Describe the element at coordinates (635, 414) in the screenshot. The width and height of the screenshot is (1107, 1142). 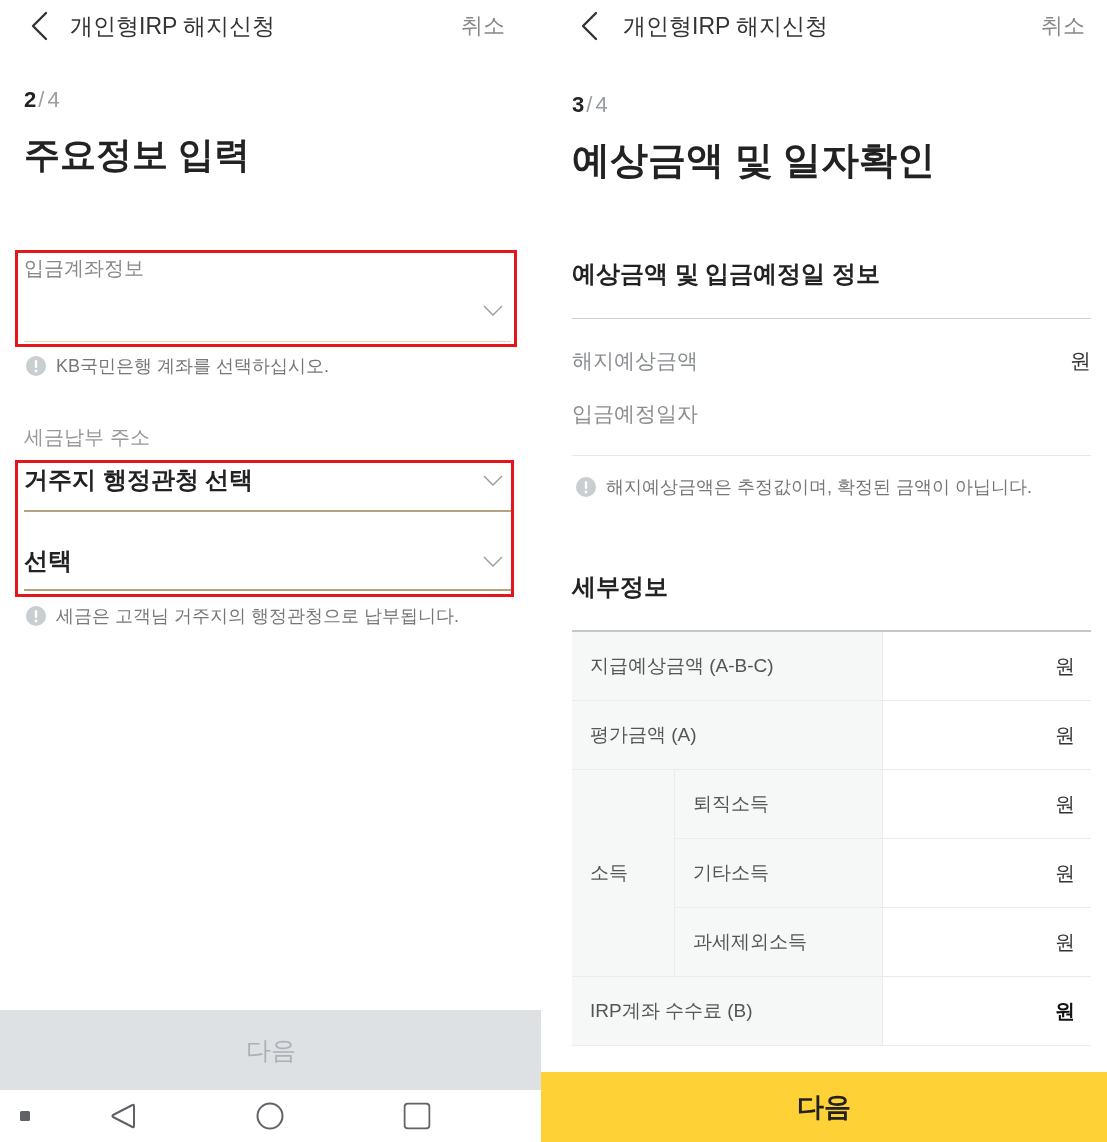
I see `info-label: 입금예정일자` at that location.